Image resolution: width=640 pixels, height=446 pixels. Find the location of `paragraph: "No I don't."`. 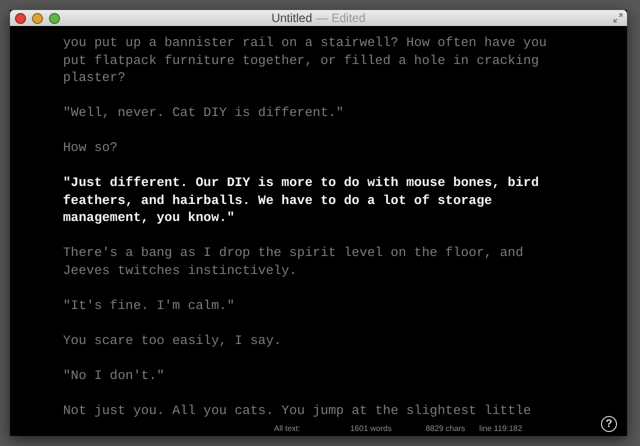

paragraph: "No I don't." is located at coordinates (114, 375).